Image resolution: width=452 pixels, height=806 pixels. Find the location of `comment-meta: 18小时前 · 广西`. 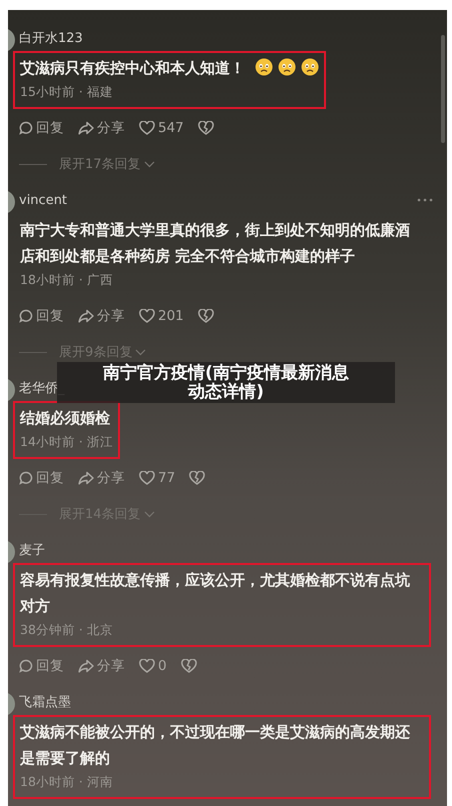

comment-meta: 18小时前 · 广西 is located at coordinates (67, 280).